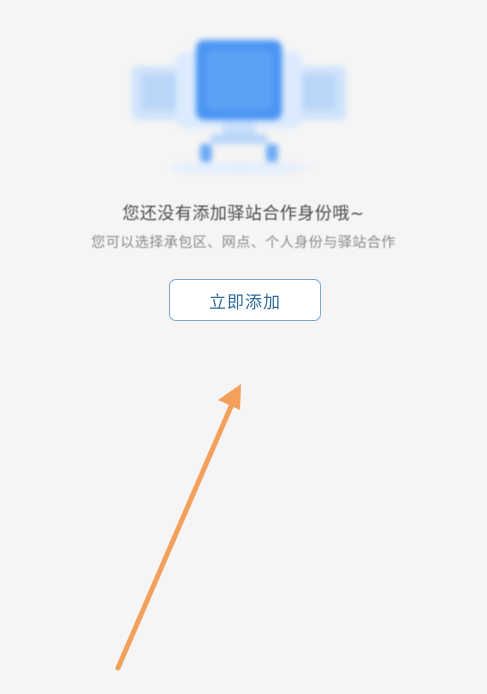  I want to click on add-now-button: 立即添加, so click(245, 300).